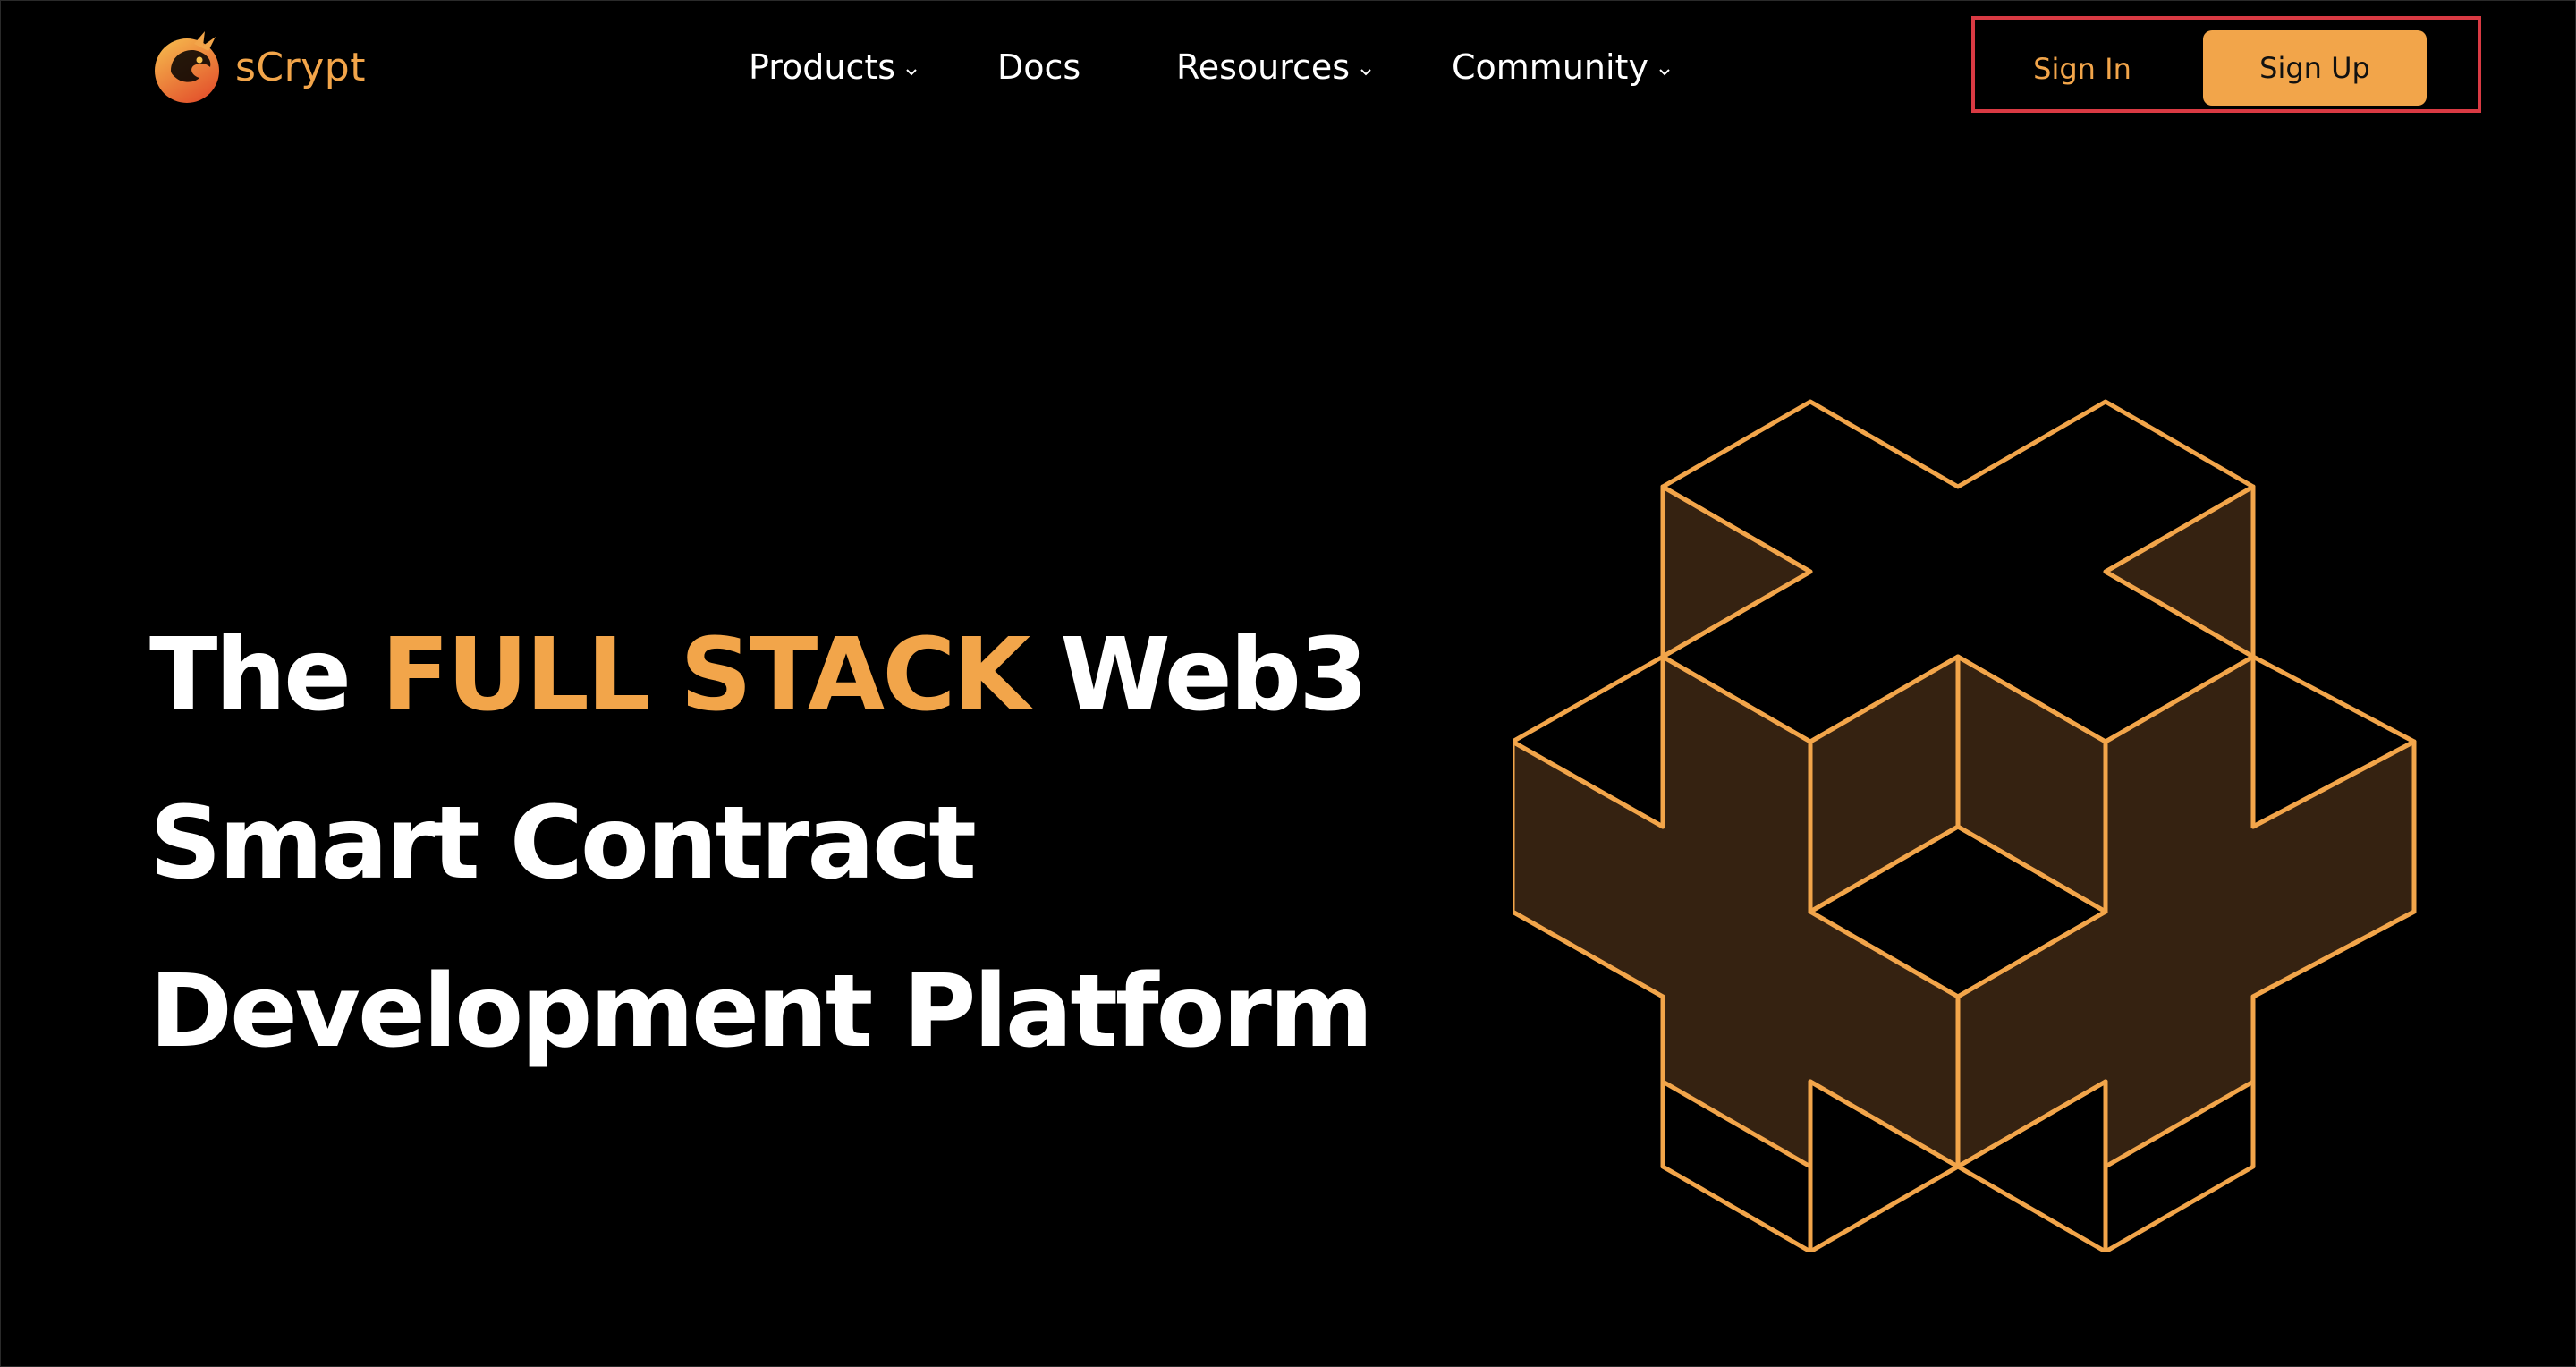 The image size is (2576, 1367). What do you see at coordinates (563, 843) in the screenshot?
I see `hero-title-line-2: Smart Contract` at bounding box center [563, 843].